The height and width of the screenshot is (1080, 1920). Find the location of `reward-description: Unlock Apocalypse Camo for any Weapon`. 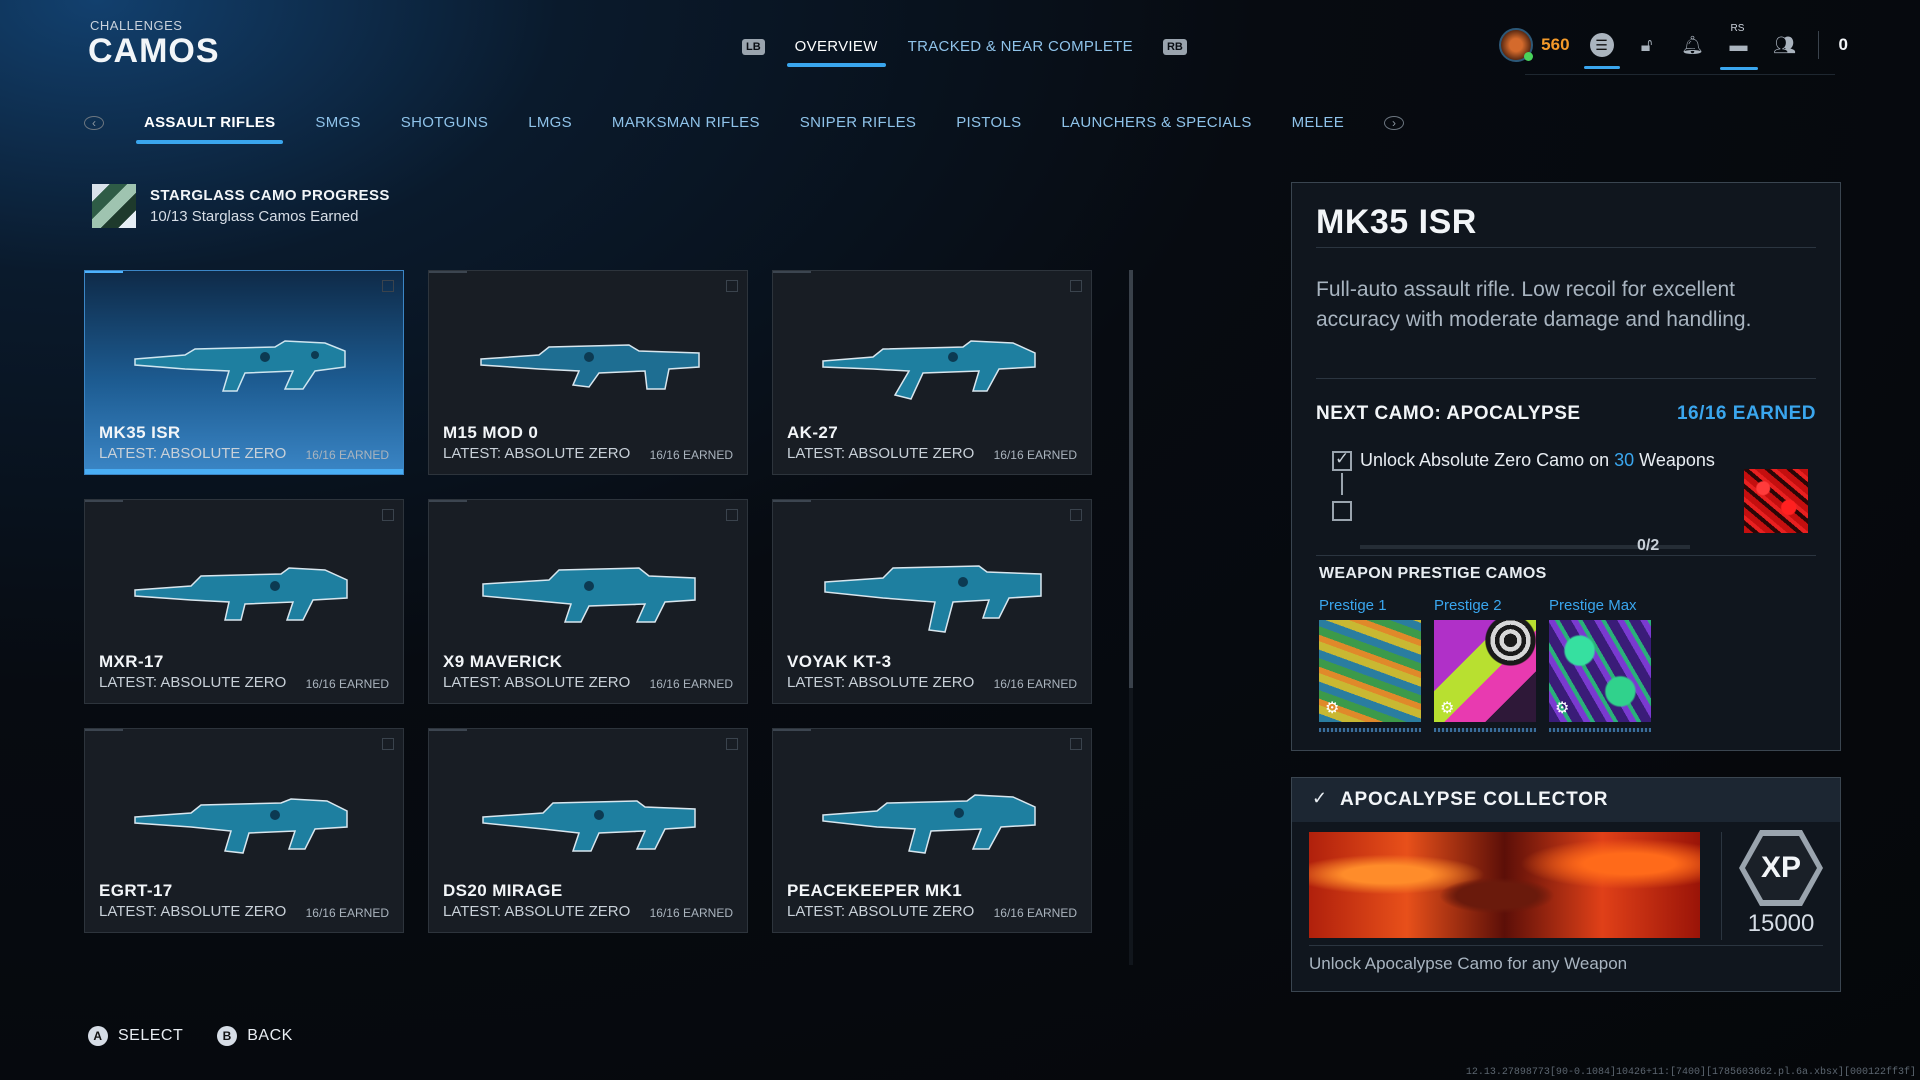

reward-description: Unlock Apocalypse Camo for any Weapon is located at coordinates (1468, 963).